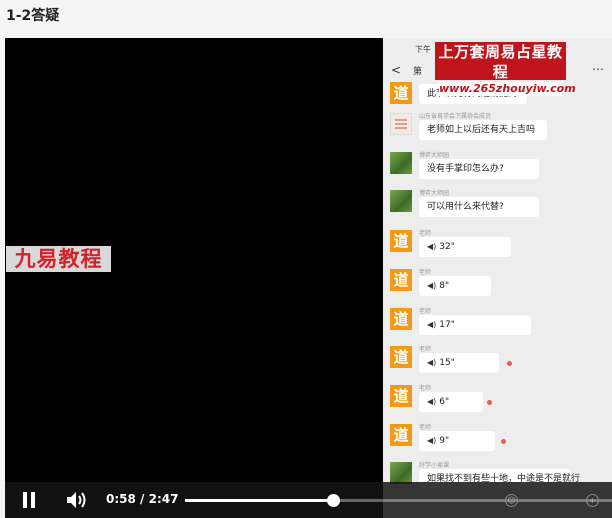  What do you see at coordinates (451, 402) in the screenshot?
I see `voice-message-bubble: ◀) 6"` at bounding box center [451, 402].